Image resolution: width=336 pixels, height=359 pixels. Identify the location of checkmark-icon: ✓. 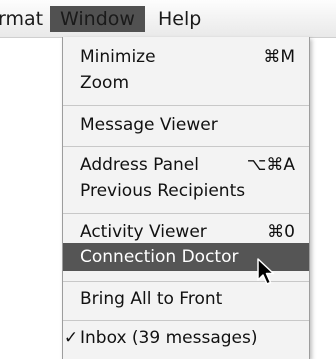
(71, 338).